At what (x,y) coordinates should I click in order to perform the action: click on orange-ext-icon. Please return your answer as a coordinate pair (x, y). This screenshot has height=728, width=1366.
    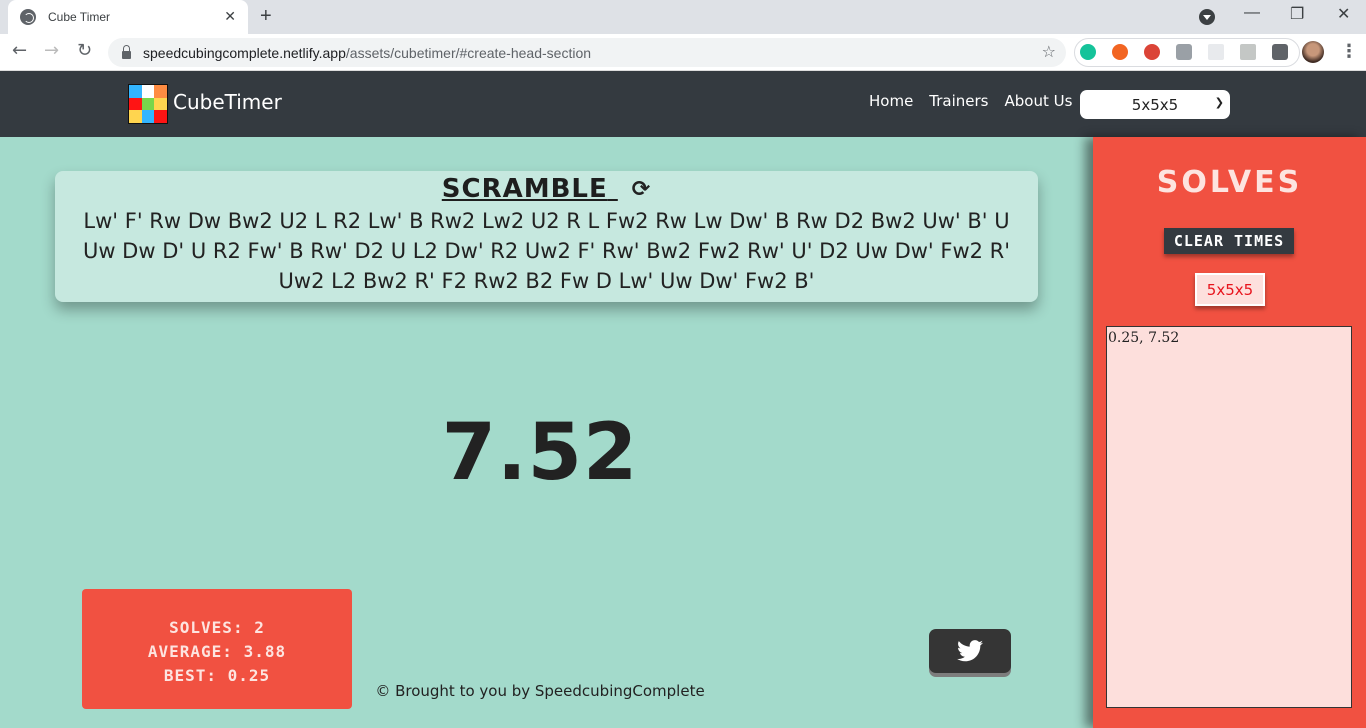
    Looking at the image, I should click on (1120, 52).